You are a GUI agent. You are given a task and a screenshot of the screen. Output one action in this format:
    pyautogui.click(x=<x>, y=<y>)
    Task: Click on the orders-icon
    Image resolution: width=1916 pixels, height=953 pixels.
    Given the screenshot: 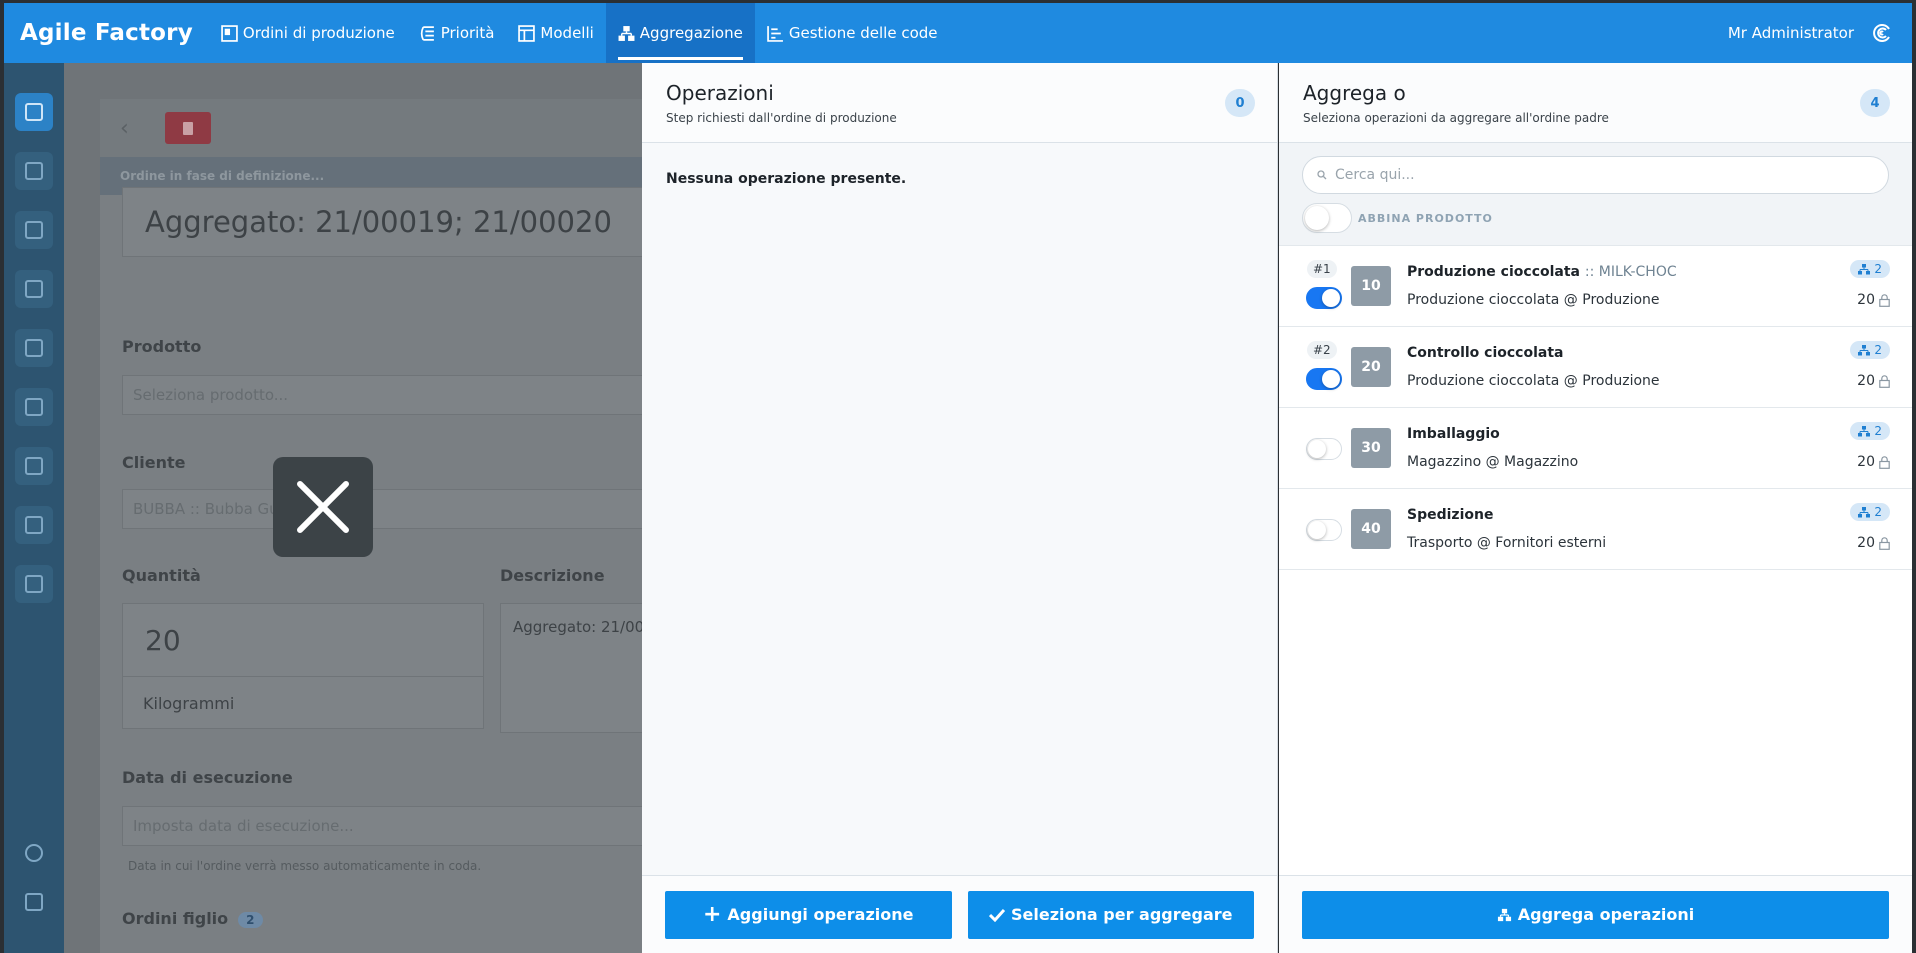 What is the action you would take?
    pyautogui.click(x=229, y=33)
    